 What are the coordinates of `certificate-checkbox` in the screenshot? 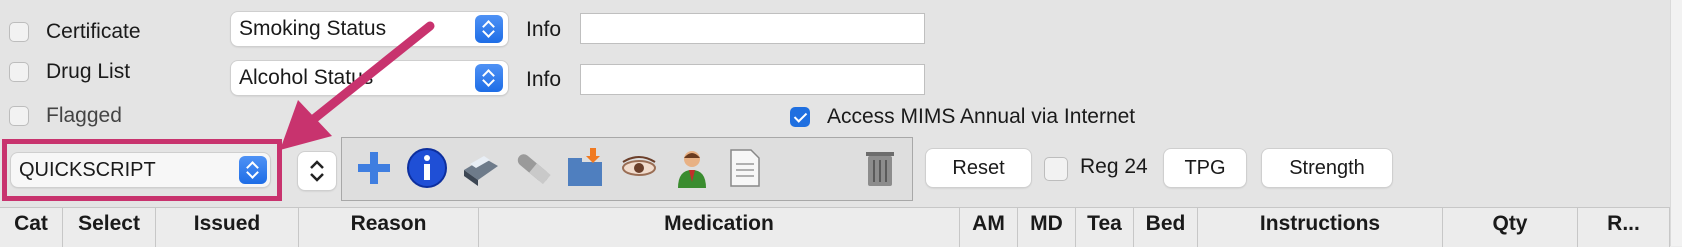 It's located at (19, 32).